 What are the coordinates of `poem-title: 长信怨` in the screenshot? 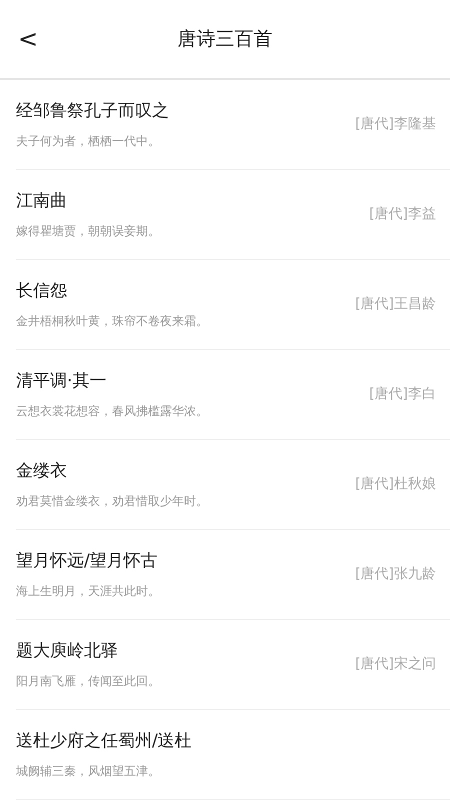 It's located at (42, 291).